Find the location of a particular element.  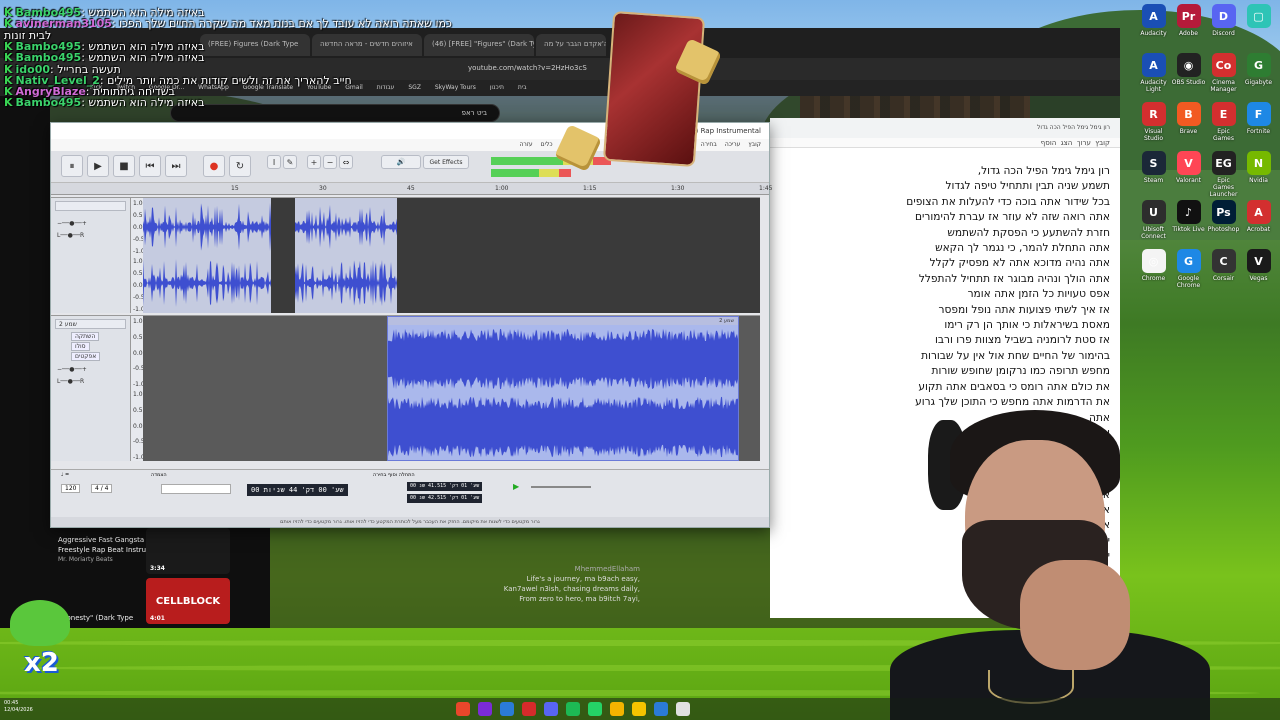

bookmark: עבודות is located at coordinates (386, 87).